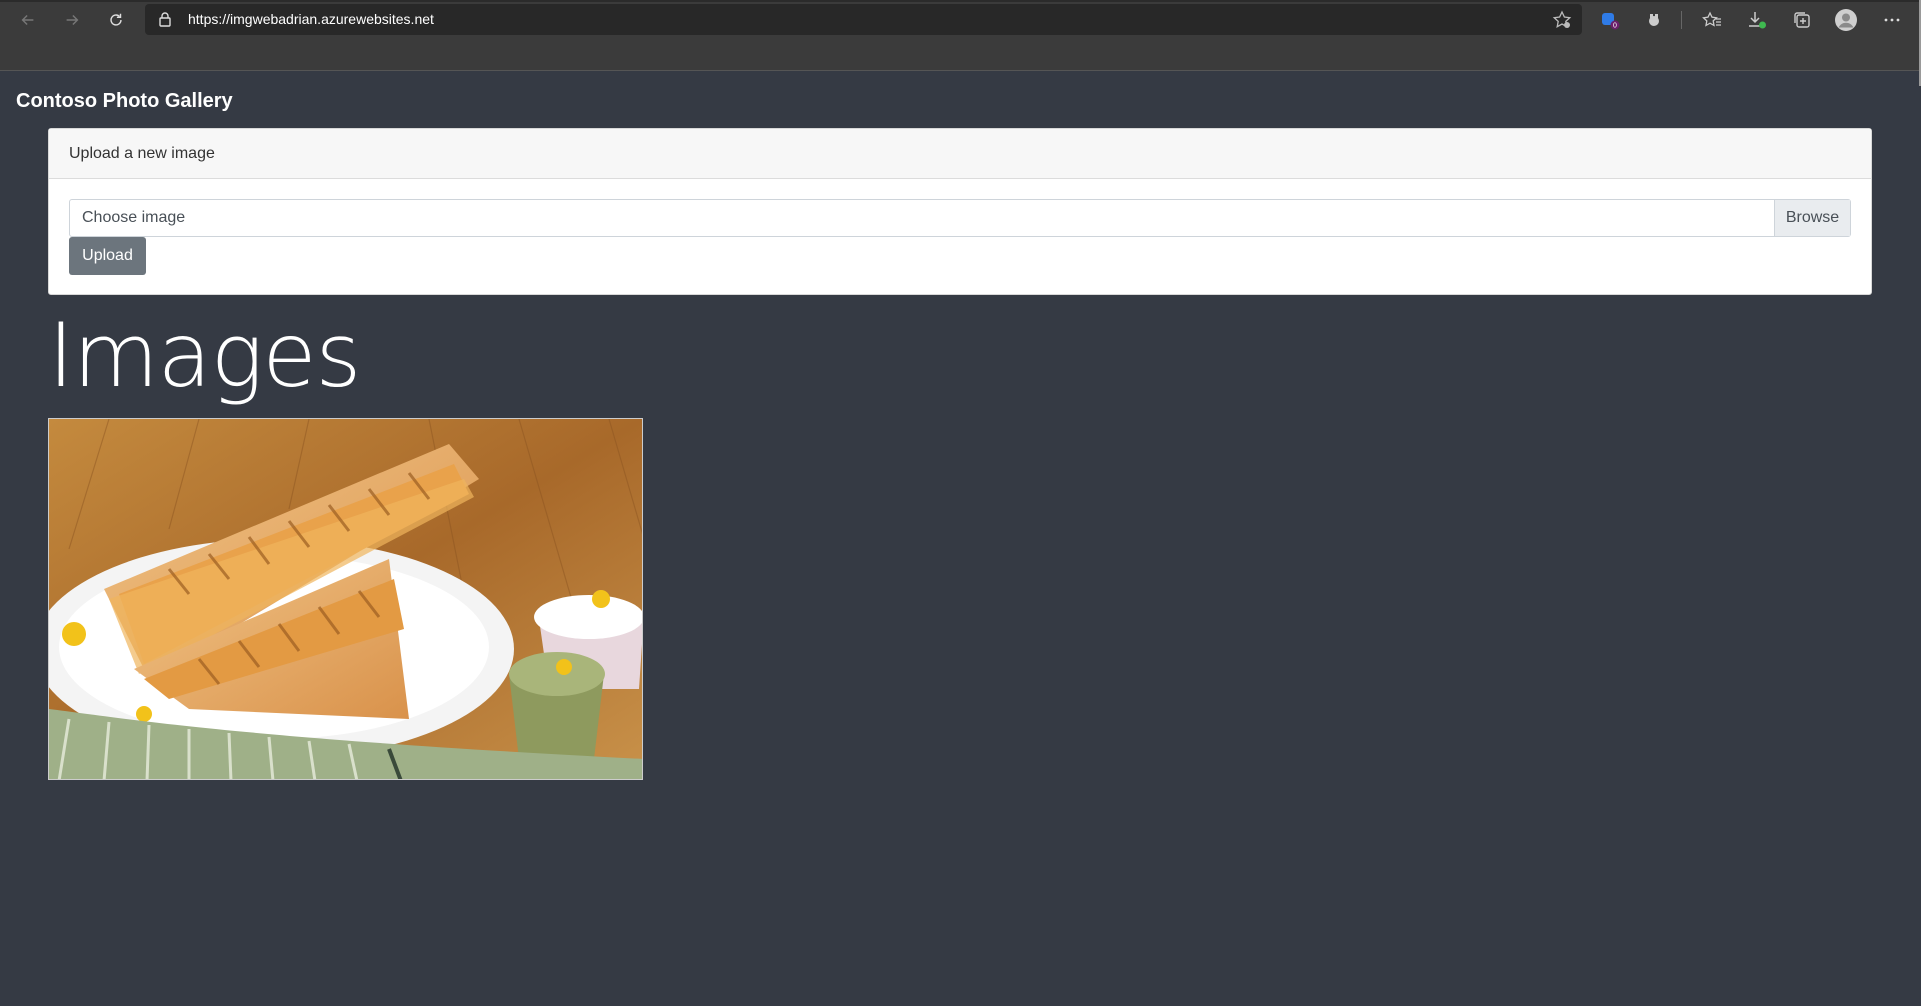 This screenshot has width=1921, height=1006. I want to click on refresh-icon, so click(116, 19).